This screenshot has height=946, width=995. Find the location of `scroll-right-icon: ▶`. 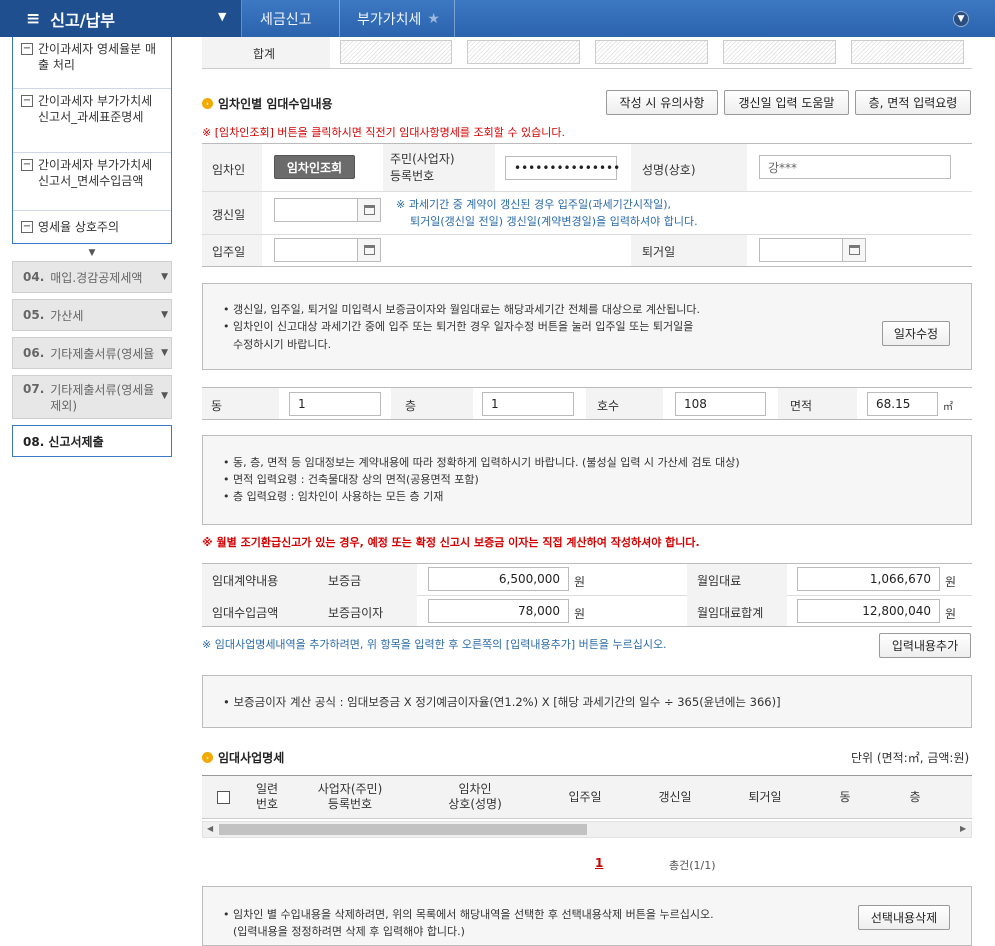

scroll-right-icon: ▶ is located at coordinates (963, 828).